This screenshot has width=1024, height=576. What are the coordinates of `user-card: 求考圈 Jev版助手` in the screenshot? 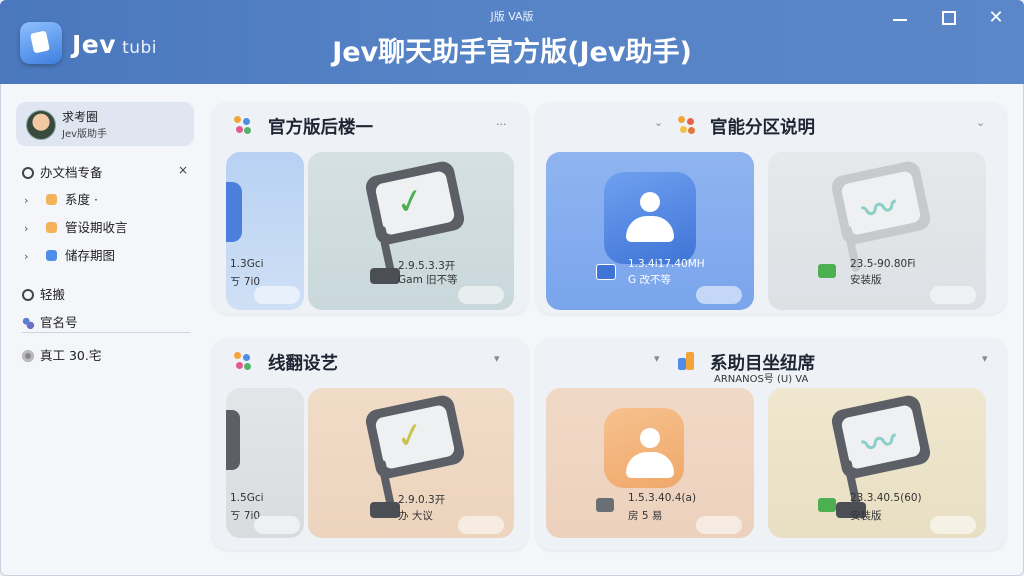 It's located at (105, 124).